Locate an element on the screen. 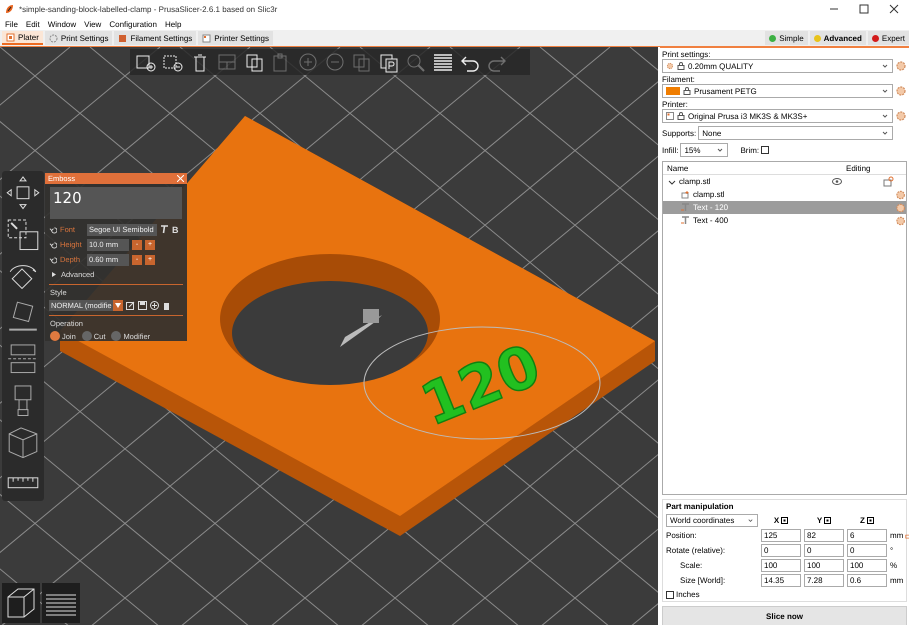 The image size is (909, 625). input-field: 82 is located at coordinates (824, 535).